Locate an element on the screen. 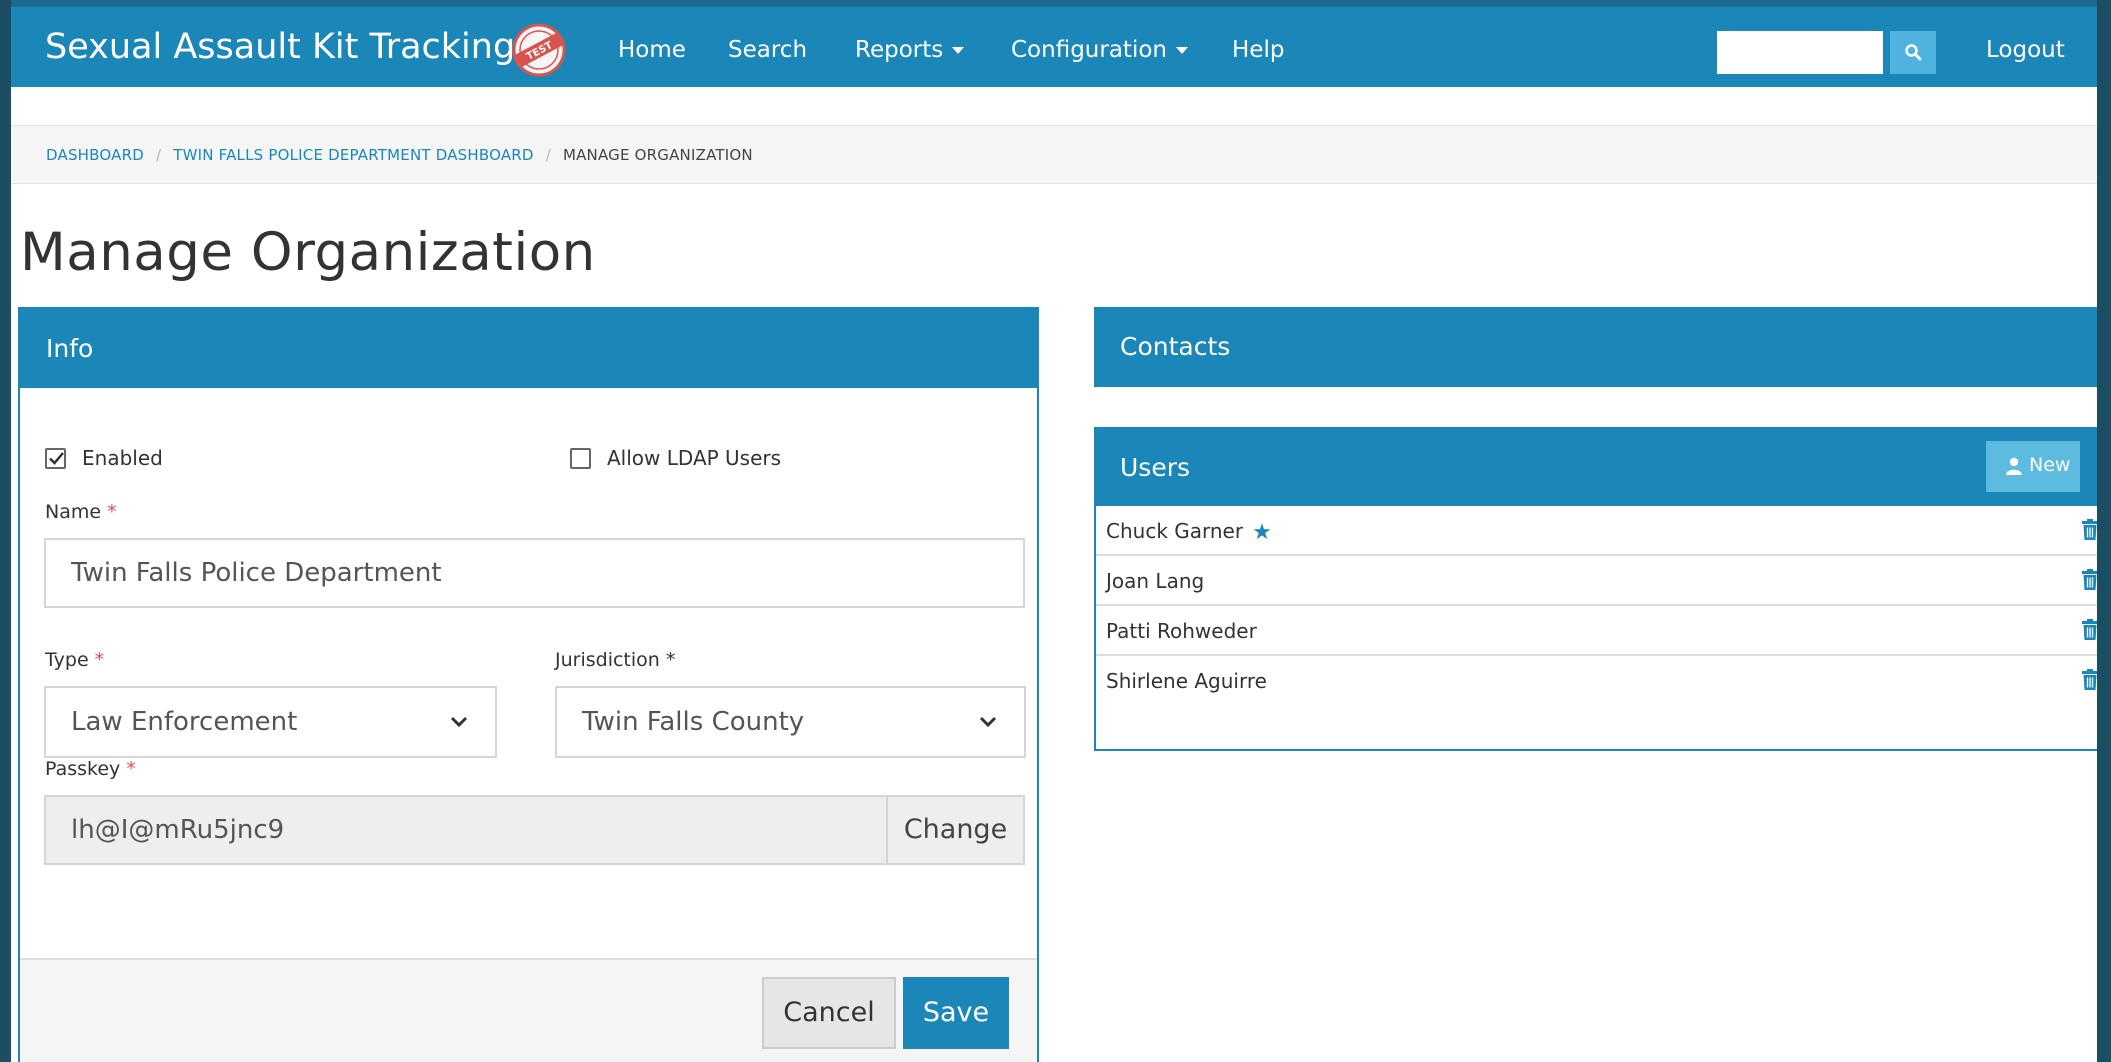 The height and width of the screenshot is (1062, 2111). nav-search-input is located at coordinates (1800, 52).